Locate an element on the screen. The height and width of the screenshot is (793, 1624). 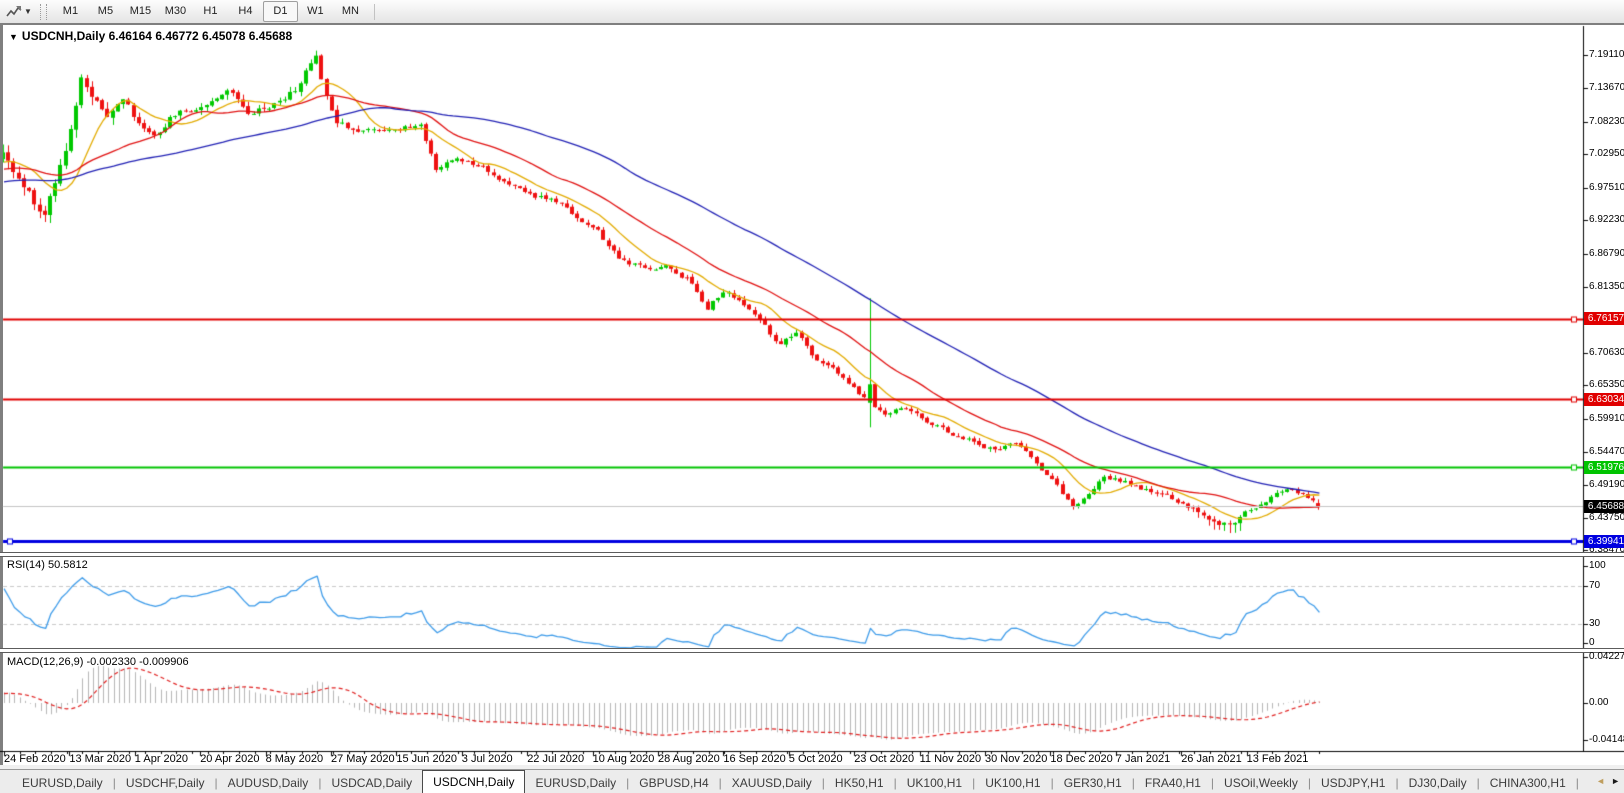
date-axis-label: 8 May 2020 is located at coordinates (294, 759).